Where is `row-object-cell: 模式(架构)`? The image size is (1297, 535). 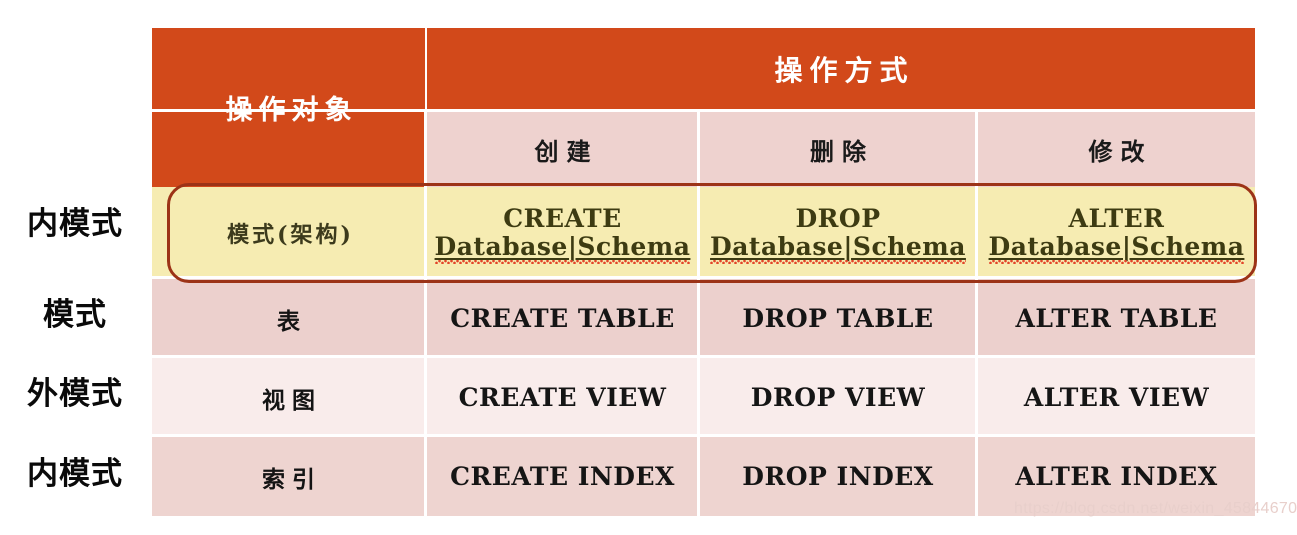
row-object-cell: 模式(架构) is located at coordinates (288, 233).